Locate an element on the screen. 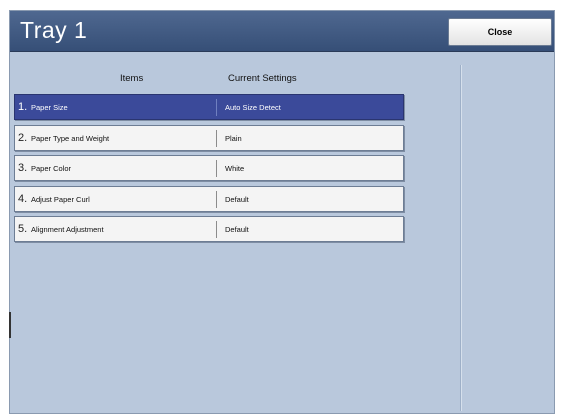  column-header-current-settings: Current Settings is located at coordinates (262, 78).